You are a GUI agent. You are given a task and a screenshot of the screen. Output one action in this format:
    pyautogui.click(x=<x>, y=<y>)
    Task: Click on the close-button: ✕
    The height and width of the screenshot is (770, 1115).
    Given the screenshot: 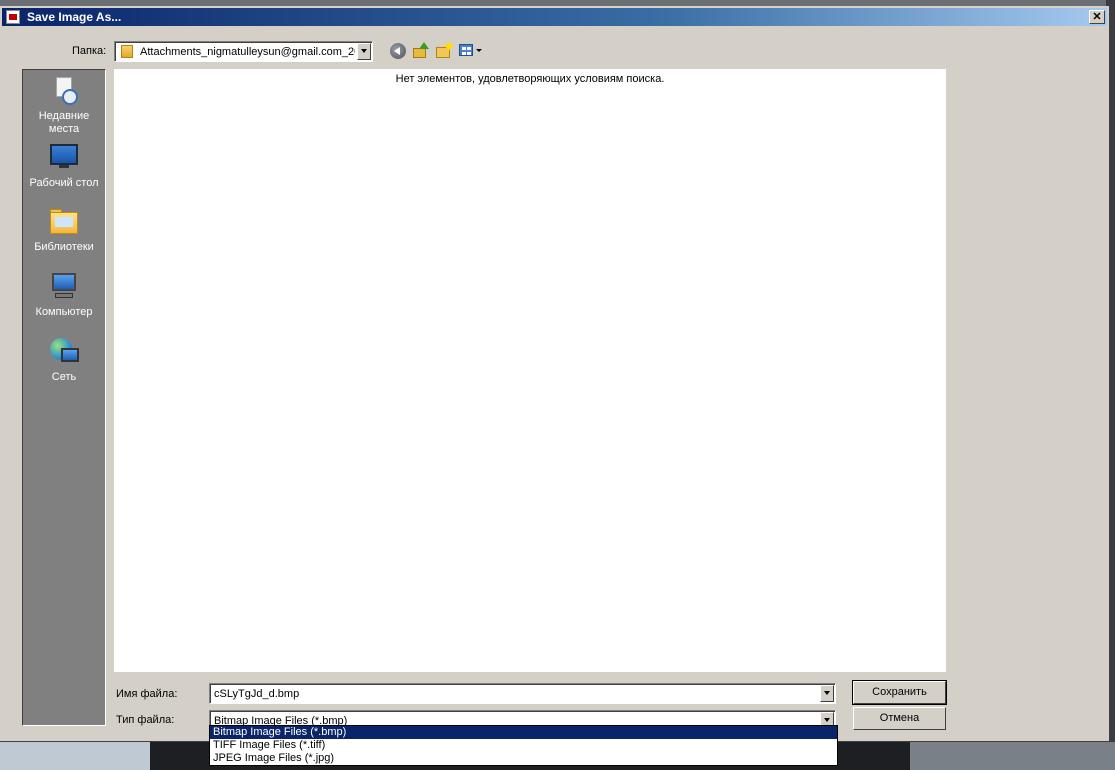 What is the action you would take?
    pyautogui.click(x=1097, y=17)
    